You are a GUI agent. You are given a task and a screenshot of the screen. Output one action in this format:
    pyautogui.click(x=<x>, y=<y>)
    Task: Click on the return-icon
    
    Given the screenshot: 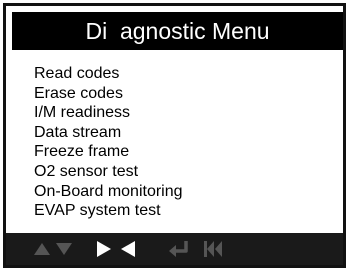 What is the action you would take?
    pyautogui.click(x=178, y=249)
    